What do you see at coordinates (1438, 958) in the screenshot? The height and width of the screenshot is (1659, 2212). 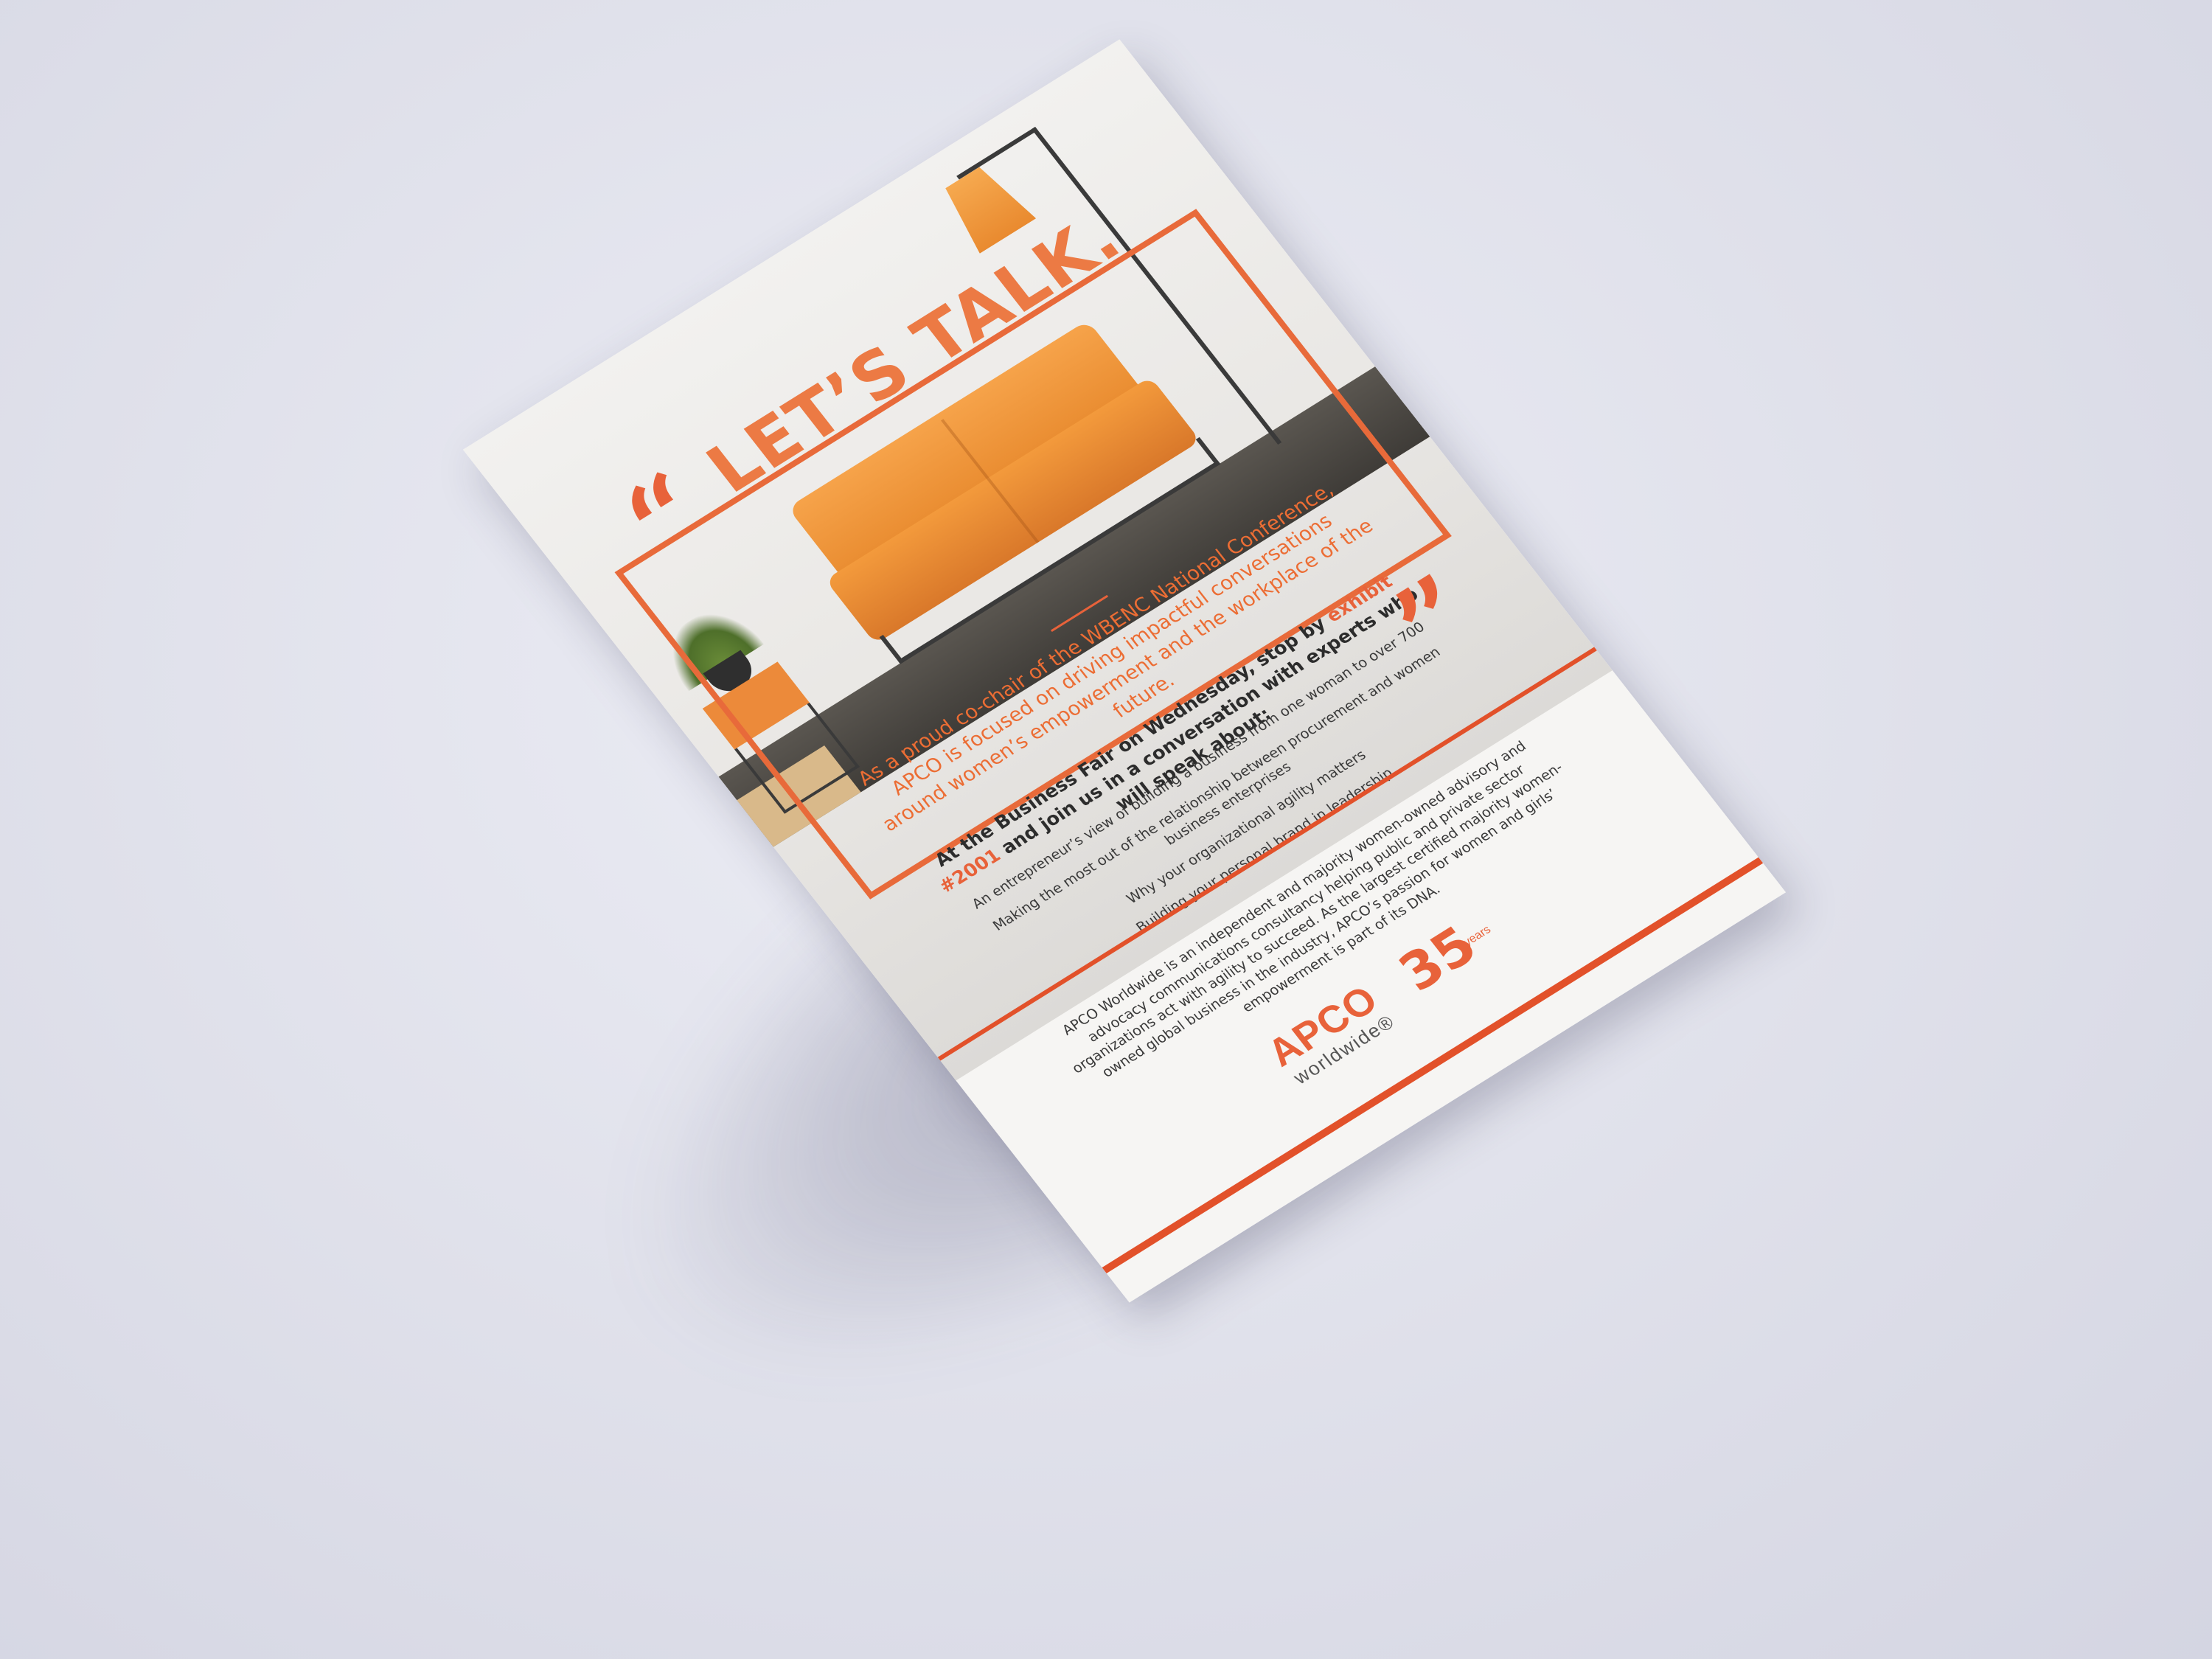 I see `anniversary-number: 35` at bounding box center [1438, 958].